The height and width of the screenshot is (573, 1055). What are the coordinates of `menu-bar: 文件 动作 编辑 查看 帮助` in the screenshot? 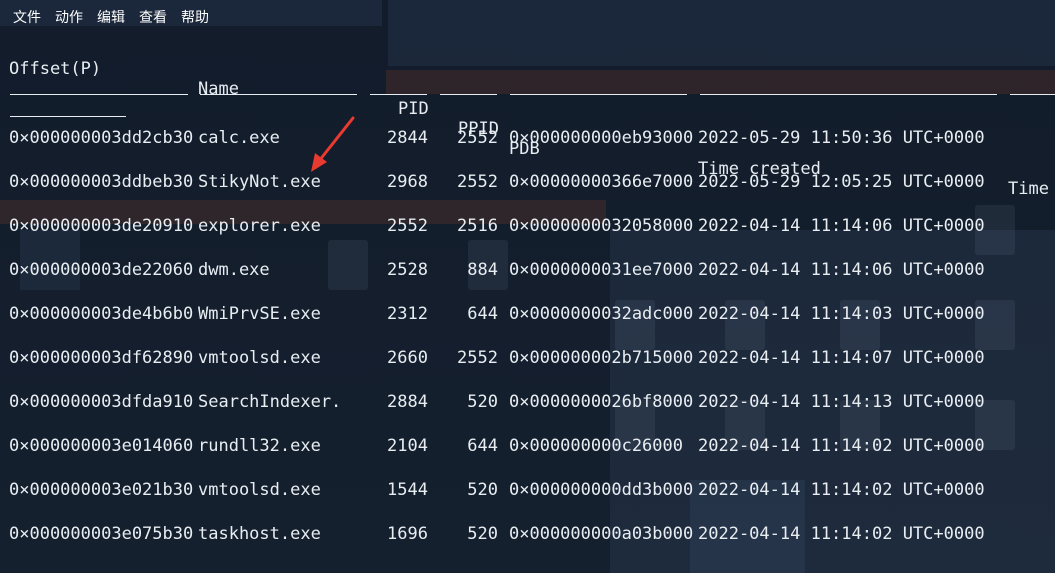 It's located at (104, 17).